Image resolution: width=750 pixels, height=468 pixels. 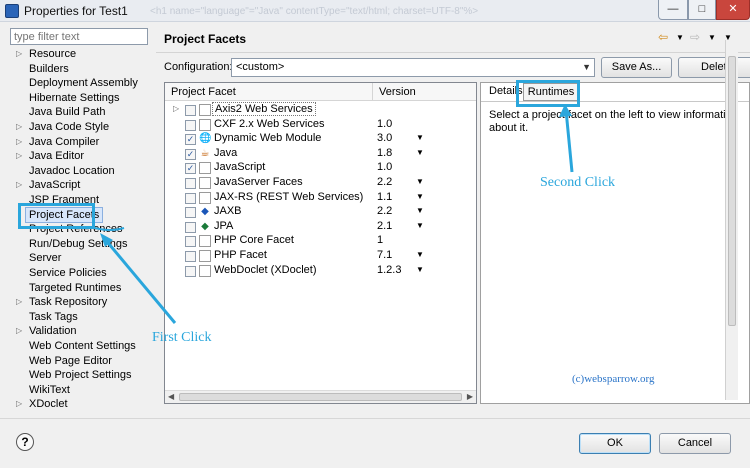 I want to click on scroll-right-icon: ▶, so click(x=470, y=396).